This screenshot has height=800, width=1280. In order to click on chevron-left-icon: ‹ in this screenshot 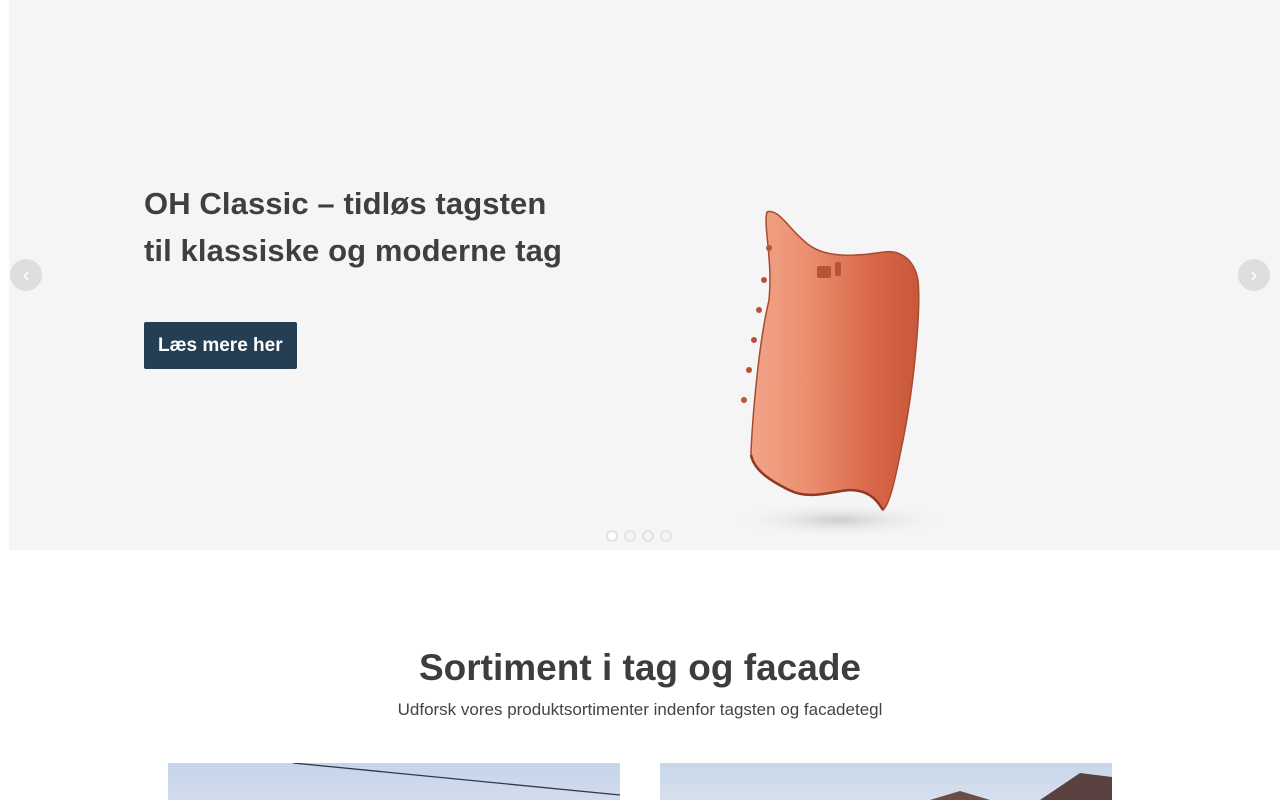, I will do `click(26, 275)`.